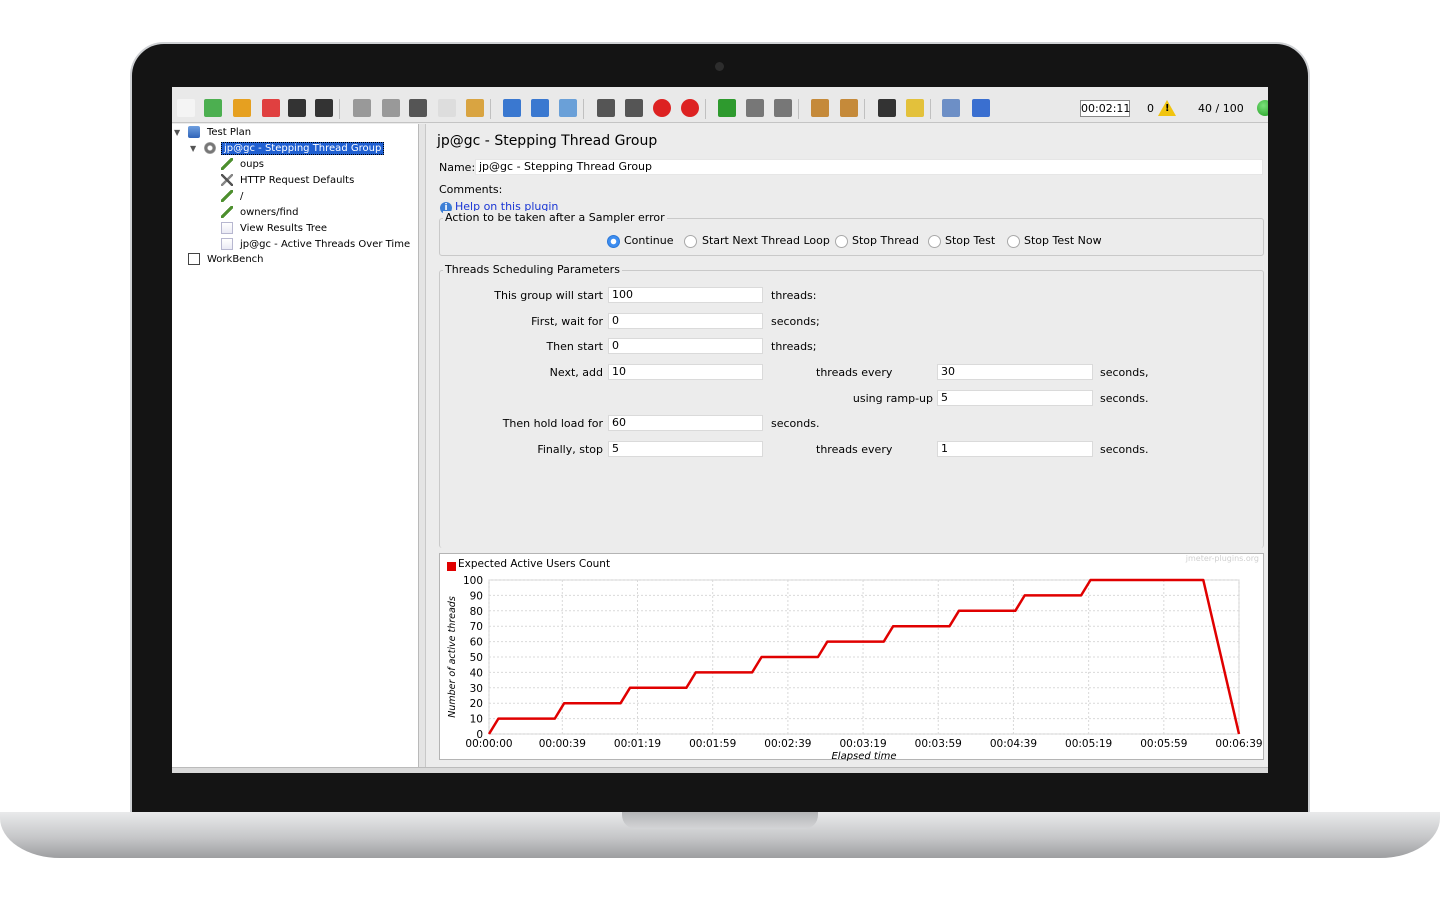 The width and height of the screenshot is (1440, 900). What do you see at coordinates (475, 108) in the screenshot?
I see `paste-icon` at bounding box center [475, 108].